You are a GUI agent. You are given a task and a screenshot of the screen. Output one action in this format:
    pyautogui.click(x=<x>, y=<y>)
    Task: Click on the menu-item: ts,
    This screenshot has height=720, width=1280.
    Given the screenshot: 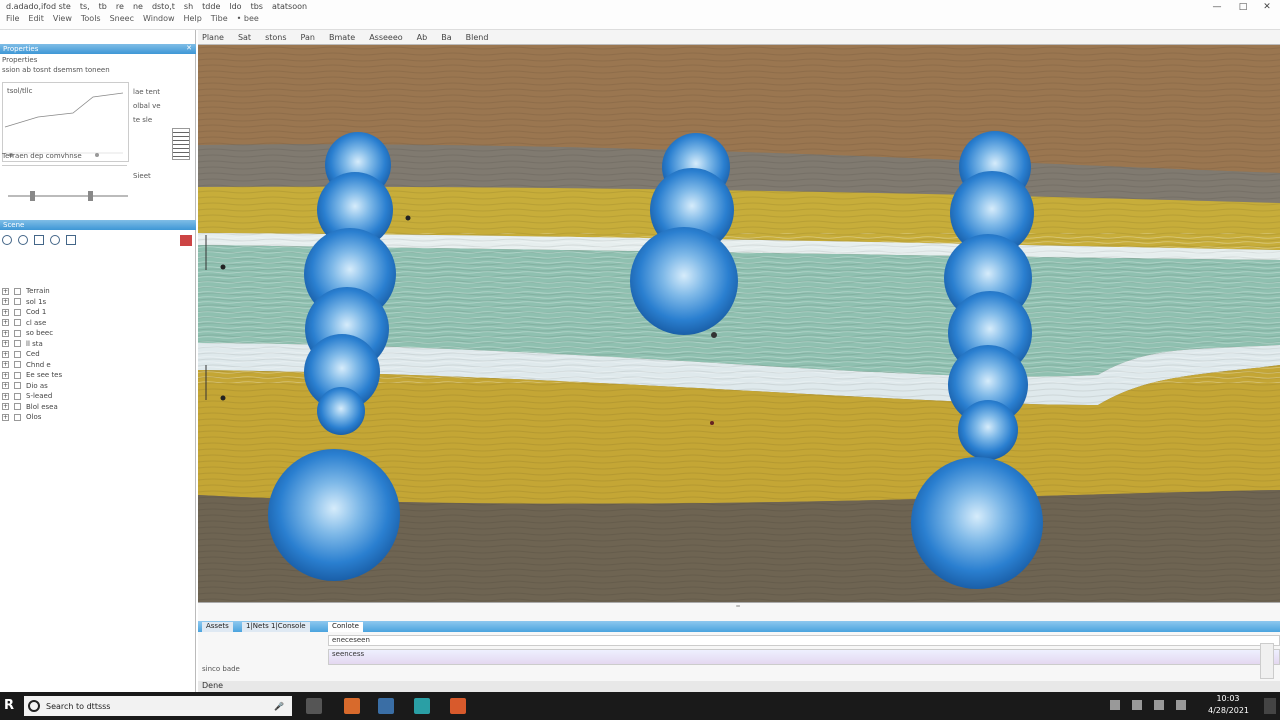 What is the action you would take?
    pyautogui.click(x=85, y=6)
    